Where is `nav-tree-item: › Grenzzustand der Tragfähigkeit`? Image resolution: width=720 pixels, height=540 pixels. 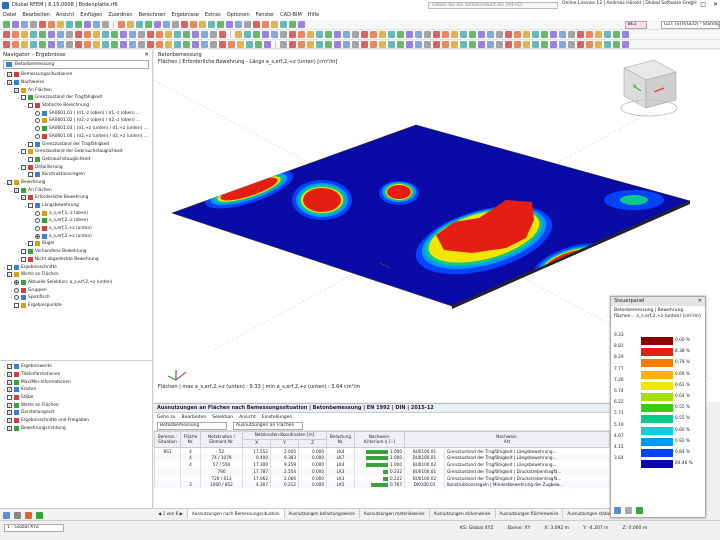
nav-tree-item: › Grenzzustand der Tragfähigkeit is located at coordinates (76, 144).